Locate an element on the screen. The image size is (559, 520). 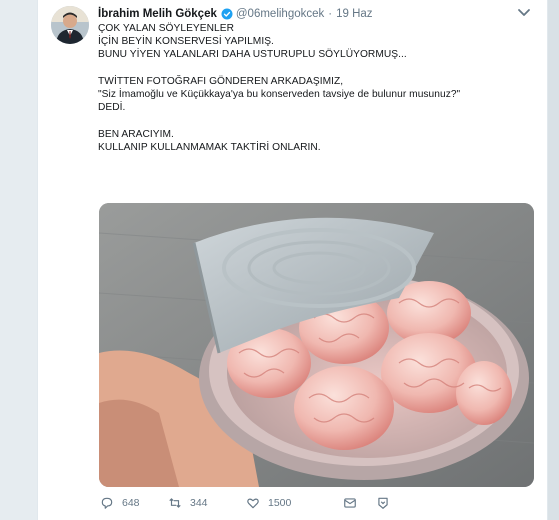
tweet-text-line: ÇOK YALAN SÖYLEYENLER is located at coordinates (166, 28).